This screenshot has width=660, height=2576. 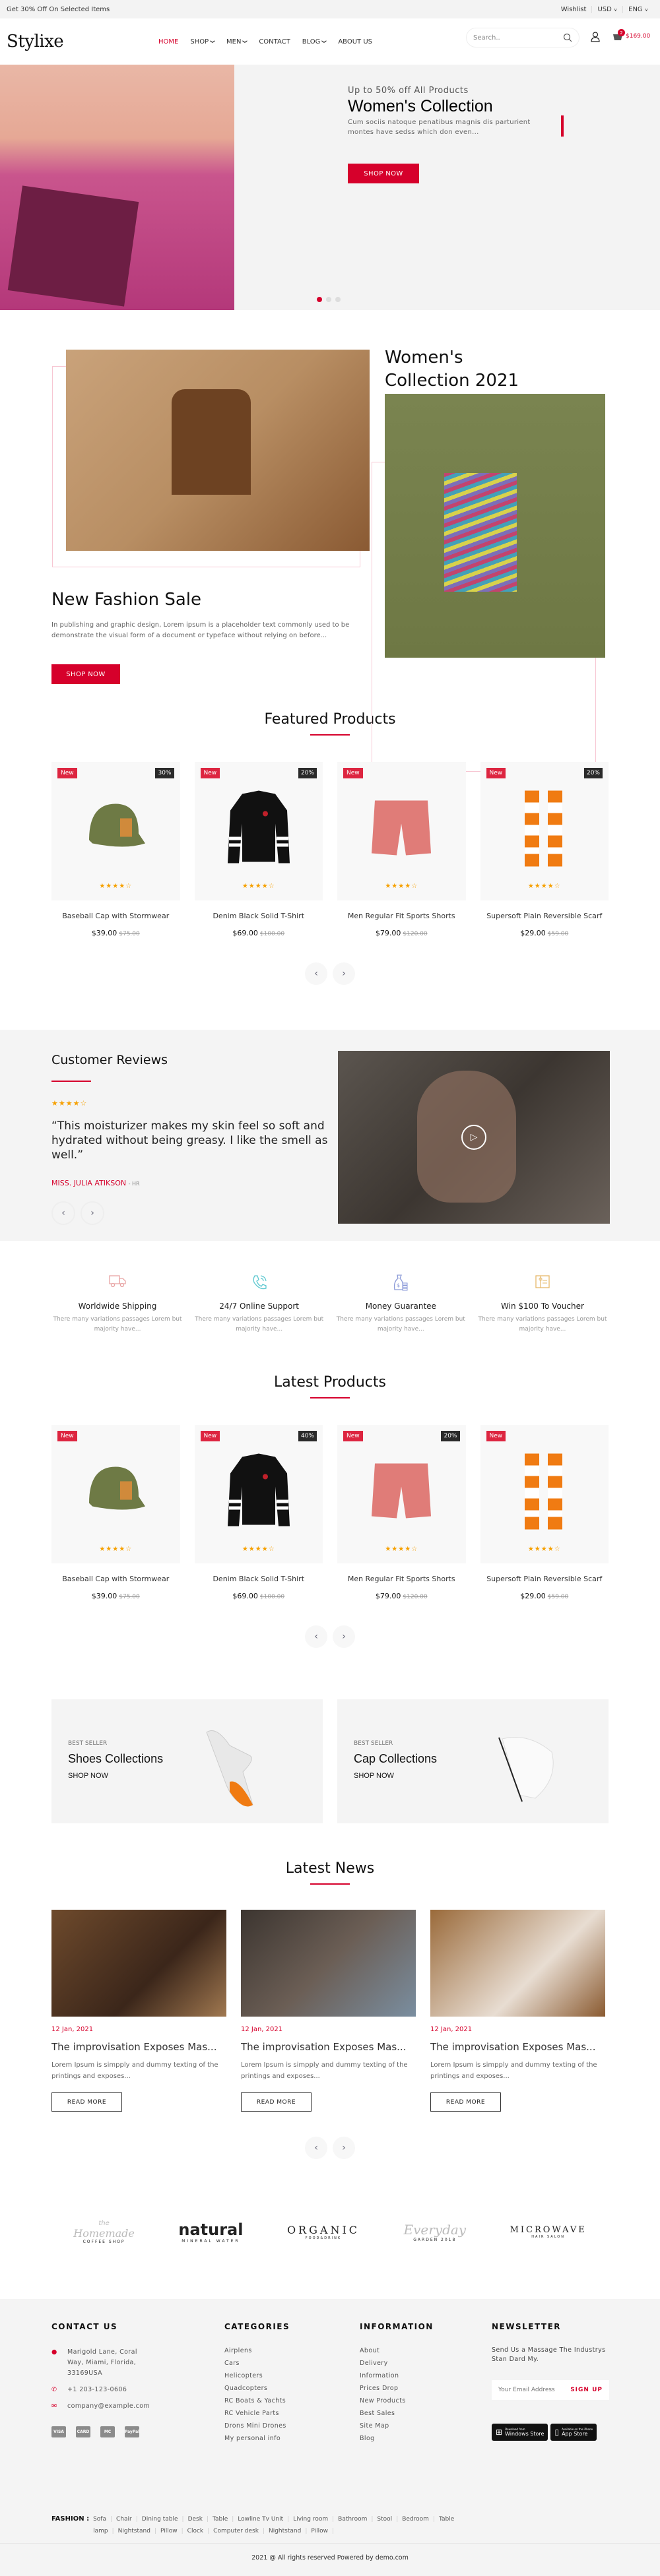 I want to click on brand-logo: the Homemade COFFEE SHOP, so click(x=104, y=2232).